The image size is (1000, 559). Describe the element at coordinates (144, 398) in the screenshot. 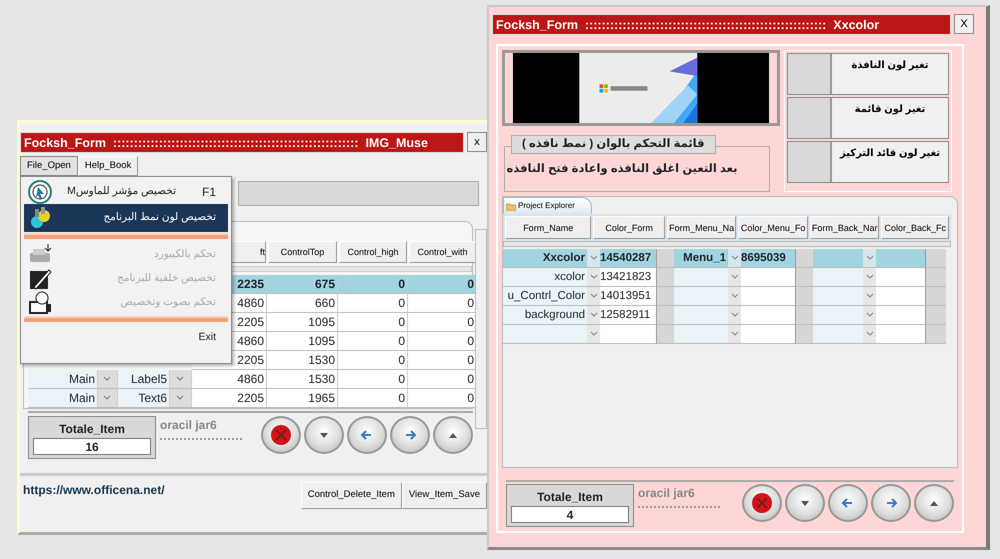

I see `table-cell: Text6` at that location.